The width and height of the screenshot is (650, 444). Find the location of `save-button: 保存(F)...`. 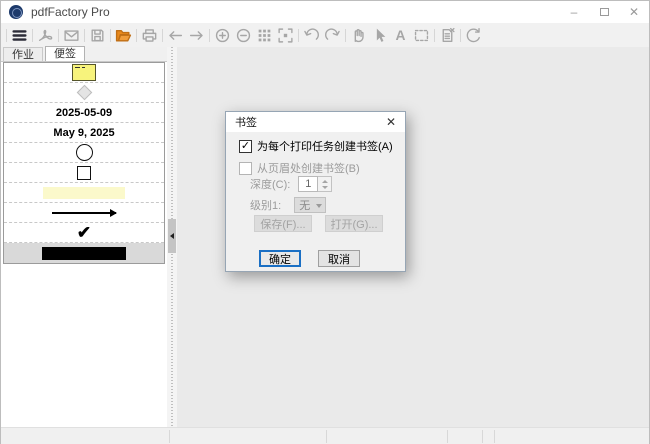

save-button: 保存(F)... is located at coordinates (283, 223).